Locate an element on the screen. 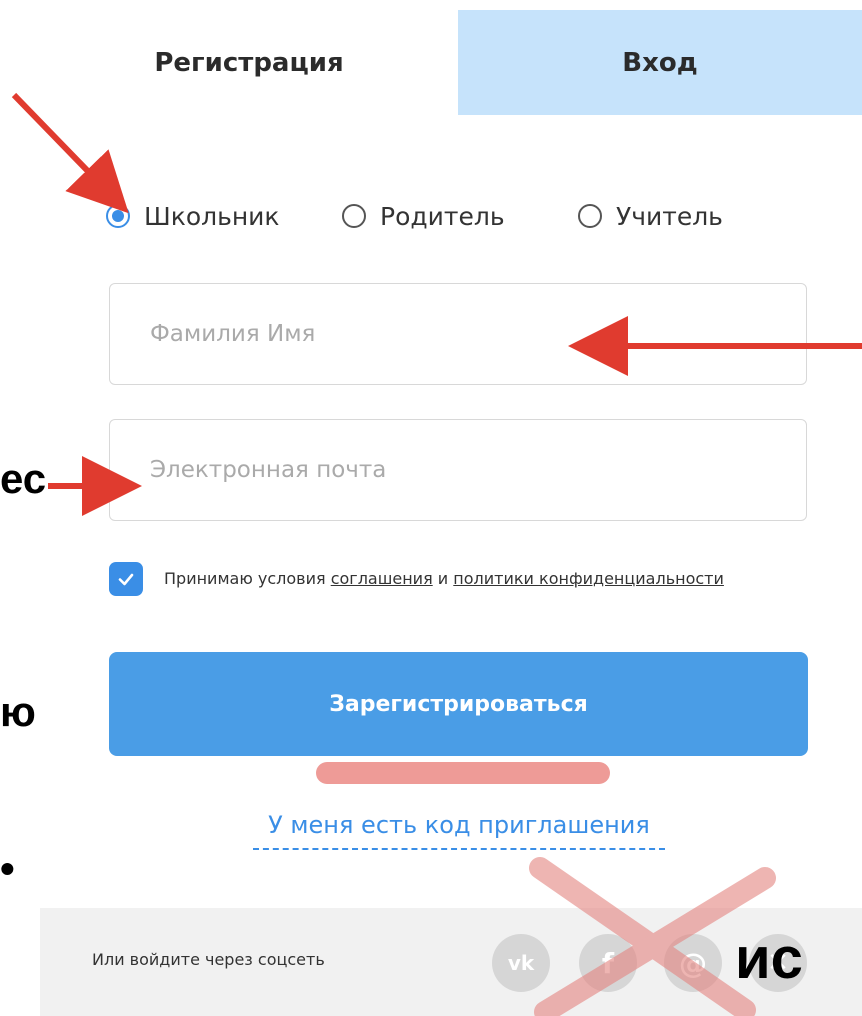  agreement-checkbox is located at coordinates (126, 579).